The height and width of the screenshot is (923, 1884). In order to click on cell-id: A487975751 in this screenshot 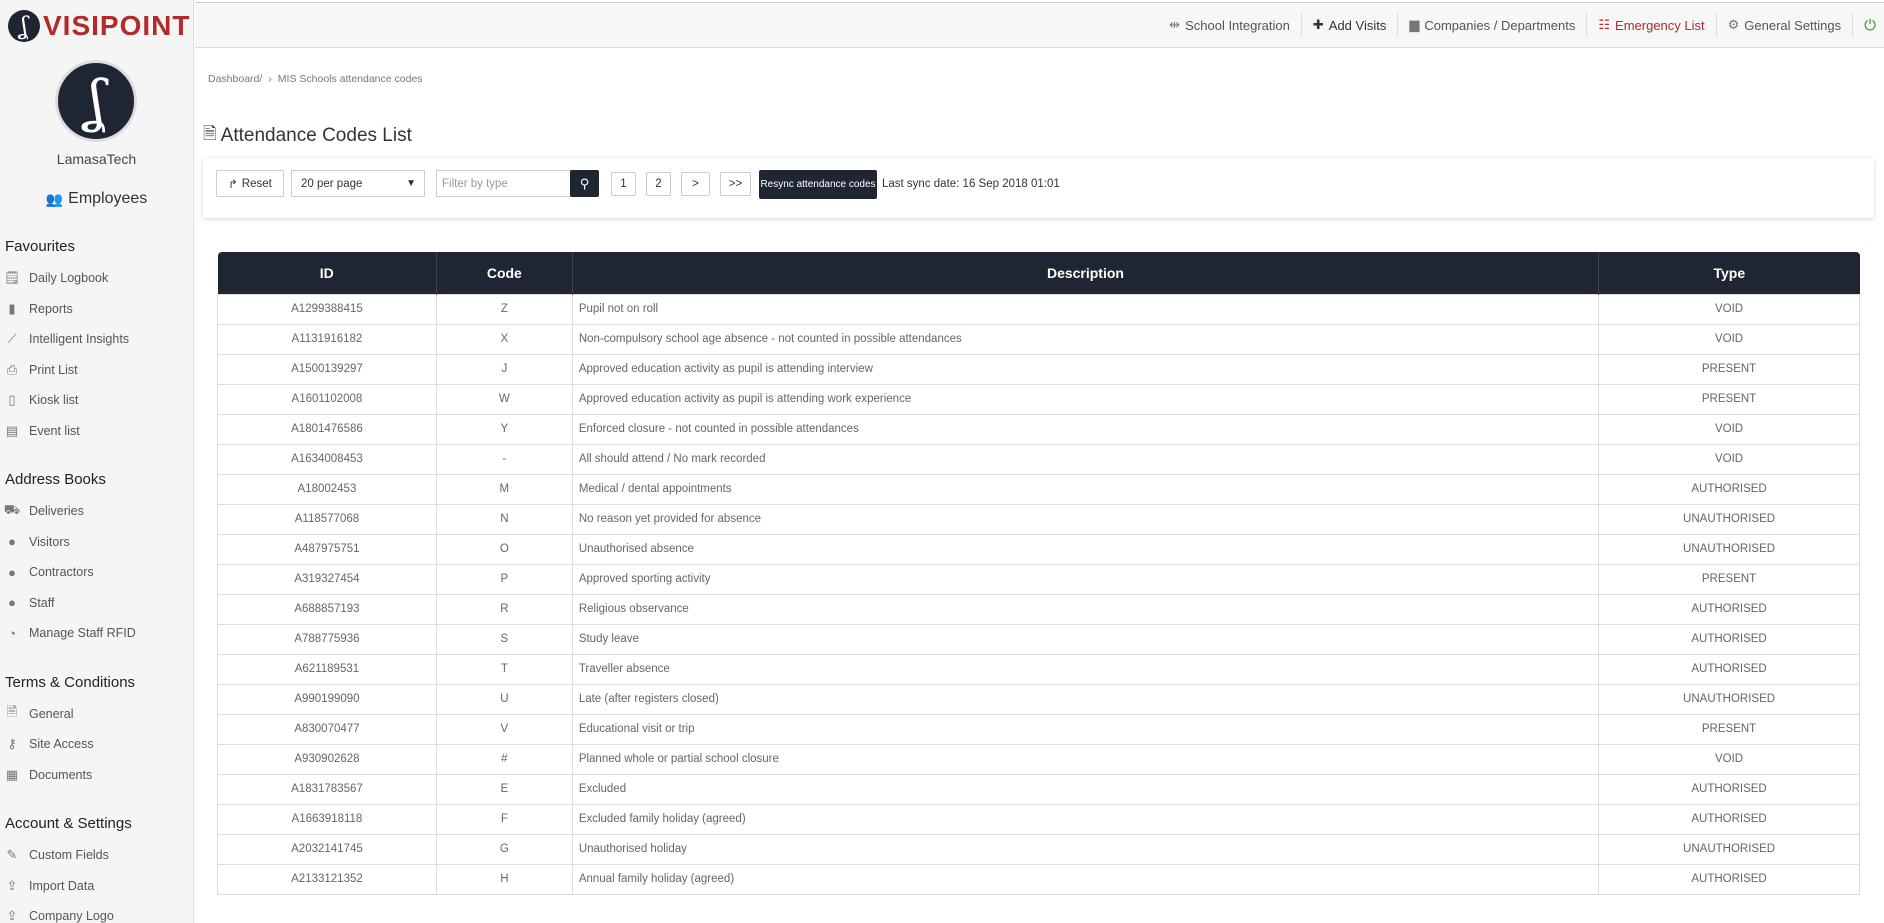, I will do `click(327, 549)`.